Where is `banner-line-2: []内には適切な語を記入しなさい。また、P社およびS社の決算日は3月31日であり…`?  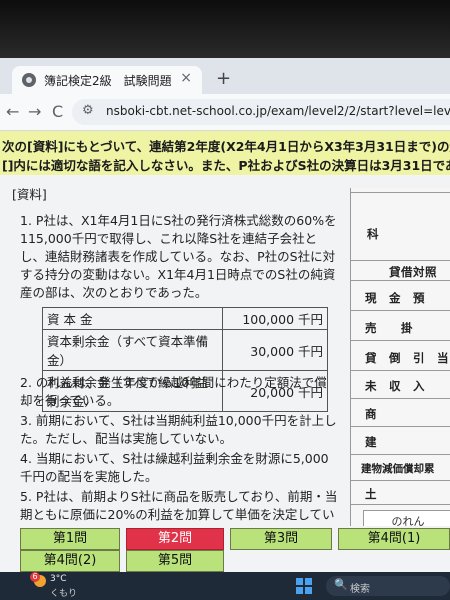
banner-line-2: []内には適切な語を記入しなさい。また、P社およびS社の決算日は3月31日であり… is located at coordinates (226, 165).